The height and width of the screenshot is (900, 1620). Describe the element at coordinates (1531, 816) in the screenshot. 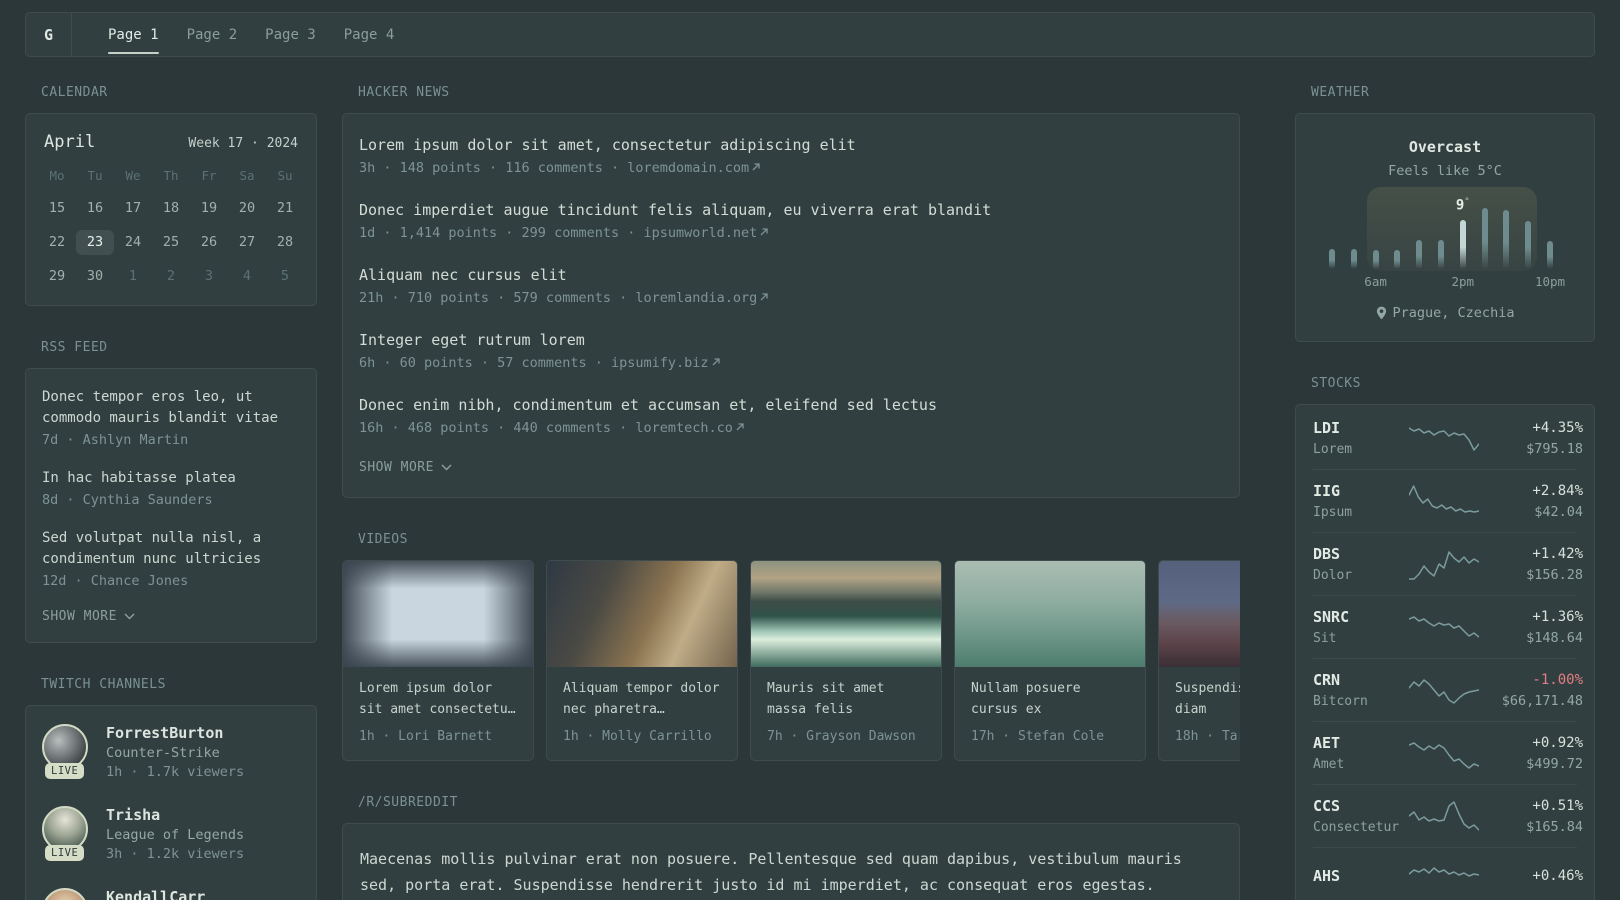

I see `stock-values: +0.51% $165.84` at that location.